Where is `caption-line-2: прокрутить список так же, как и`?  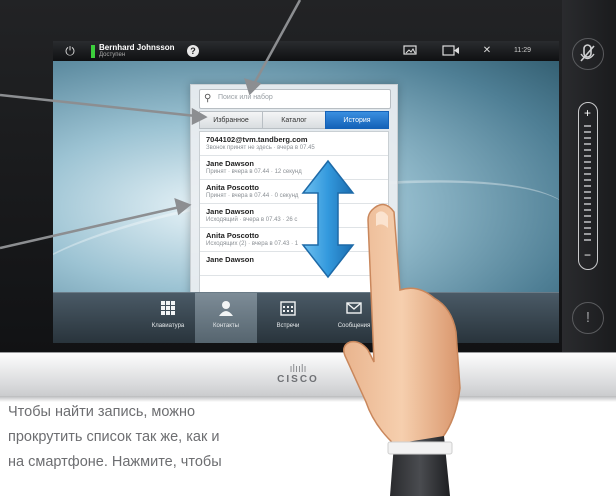 caption-line-2: прокрутить список так же, как и is located at coordinates (114, 437).